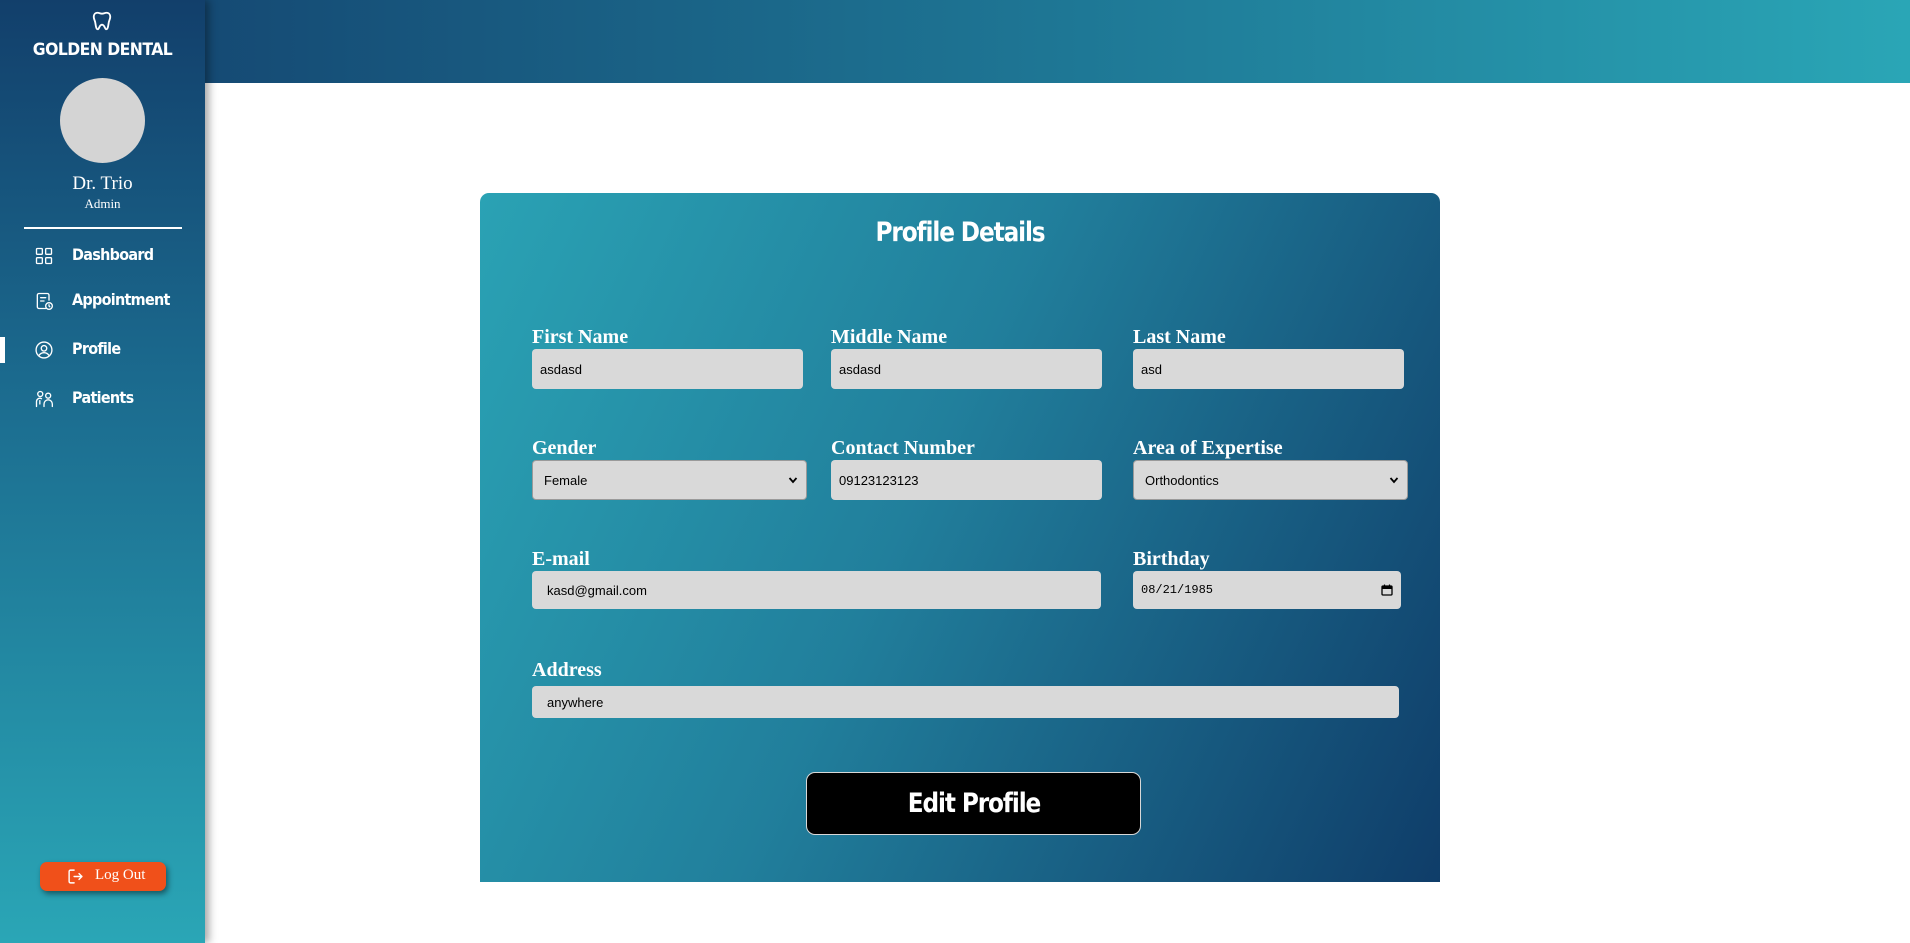  I want to click on gender-label: Gender, so click(564, 448).